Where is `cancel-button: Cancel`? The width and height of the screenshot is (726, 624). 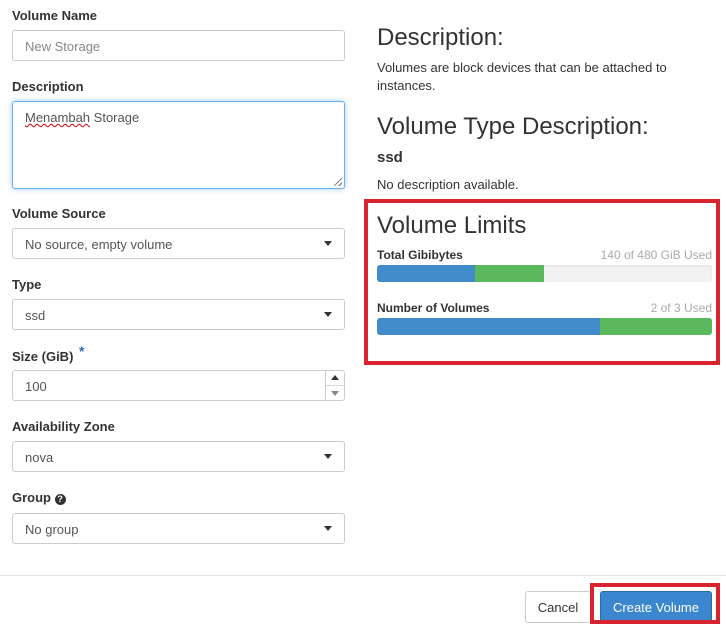
cancel-button: Cancel is located at coordinates (558, 607).